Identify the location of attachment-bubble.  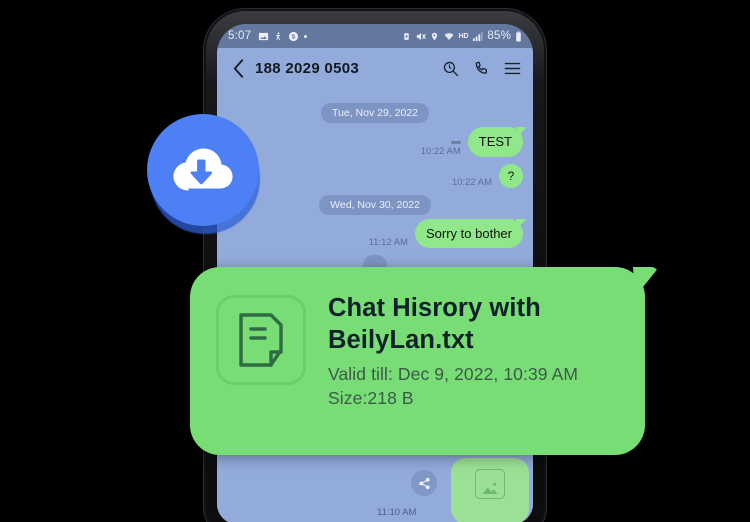
(490, 490).